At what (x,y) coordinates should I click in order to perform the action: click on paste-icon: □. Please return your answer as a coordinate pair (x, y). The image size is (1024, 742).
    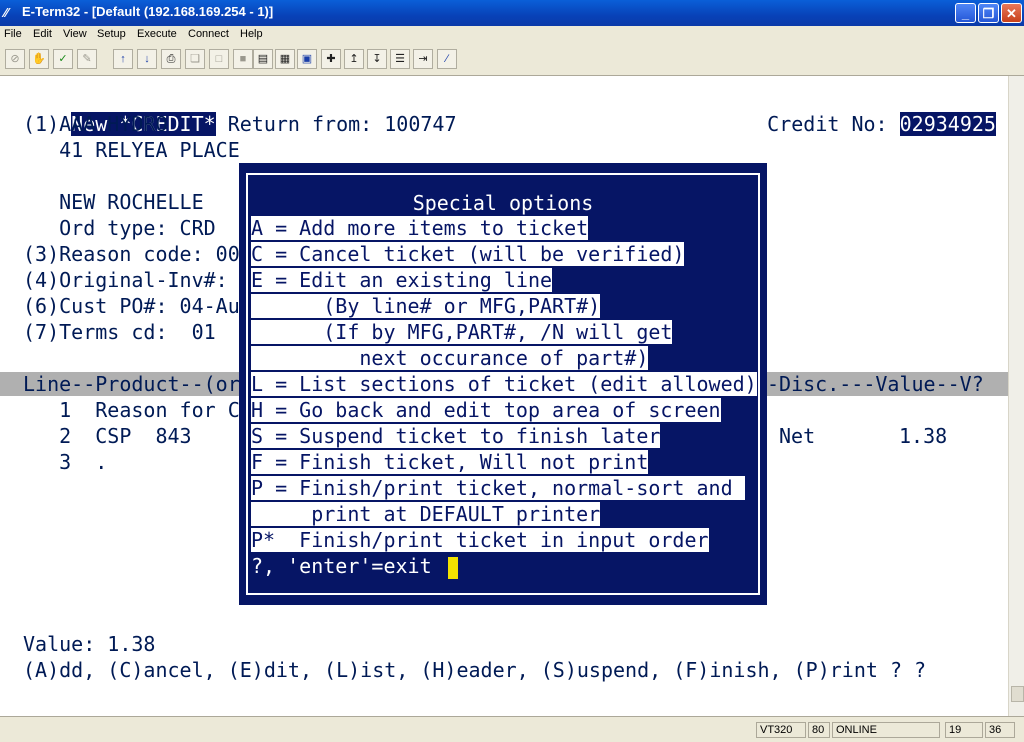
    Looking at the image, I should click on (219, 59).